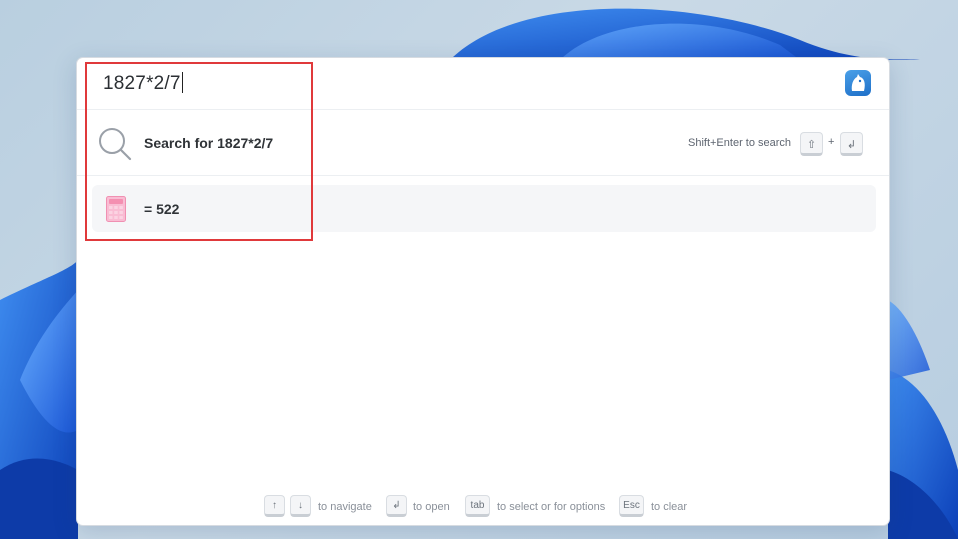 This screenshot has height=539, width=958. I want to click on open-hint: to open, so click(431, 507).